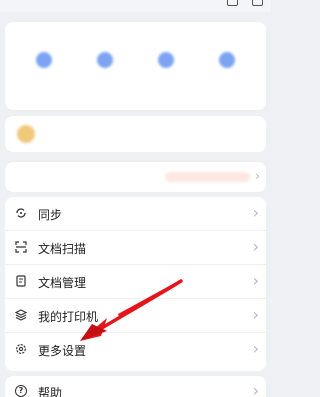 The image size is (320, 397). Describe the element at coordinates (135, 316) in the screenshot. I see `menu-item-my-printer: 我的打印机 ›` at that location.